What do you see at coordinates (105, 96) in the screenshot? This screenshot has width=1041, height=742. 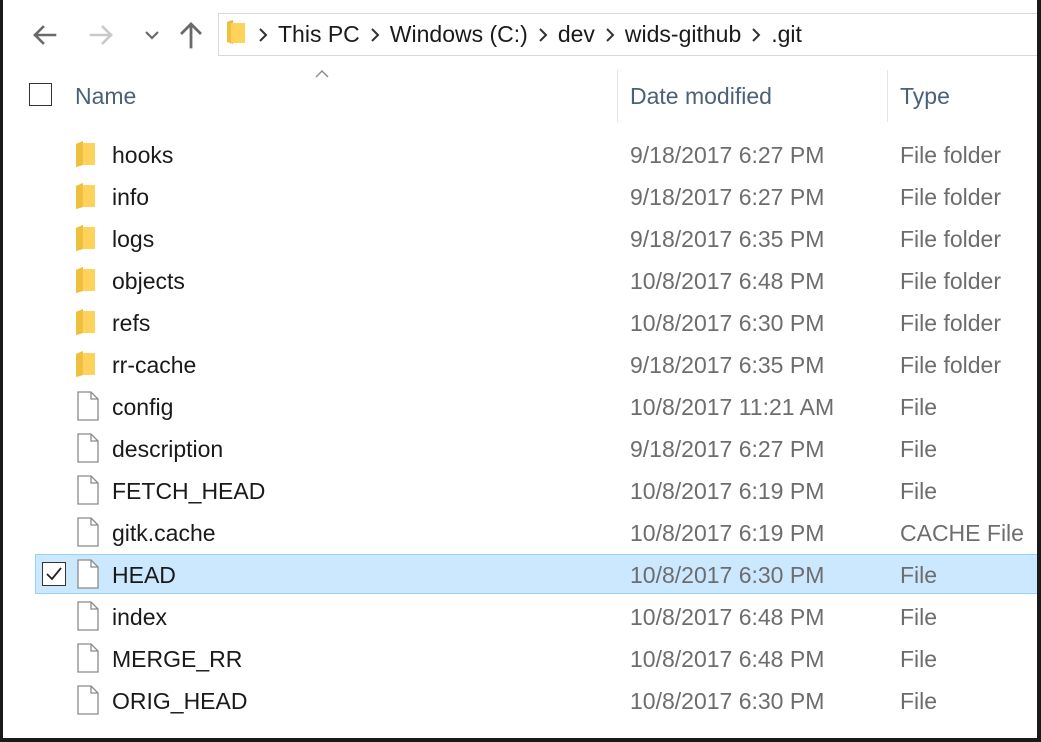 I see `column-header-name: Name` at bounding box center [105, 96].